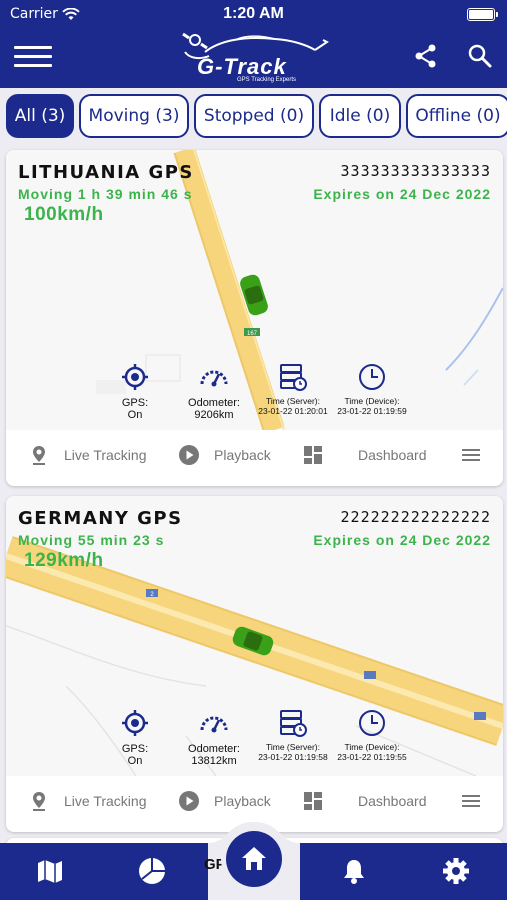 Image resolution: width=507 pixels, height=900 pixels. Describe the element at coordinates (105, 194) in the screenshot. I see `vehicle-status: Moving 1 h 39 min 46 s` at that location.